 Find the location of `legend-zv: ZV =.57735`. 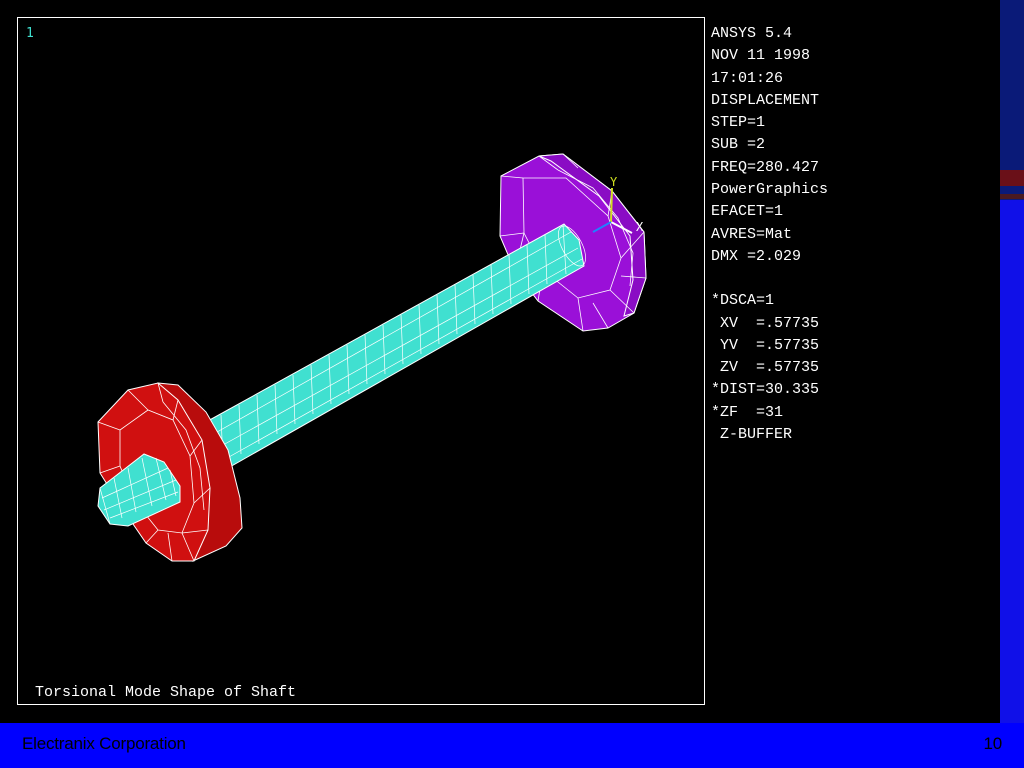

legend-zv: ZV =.57735 is located at coordinates (765, 368).